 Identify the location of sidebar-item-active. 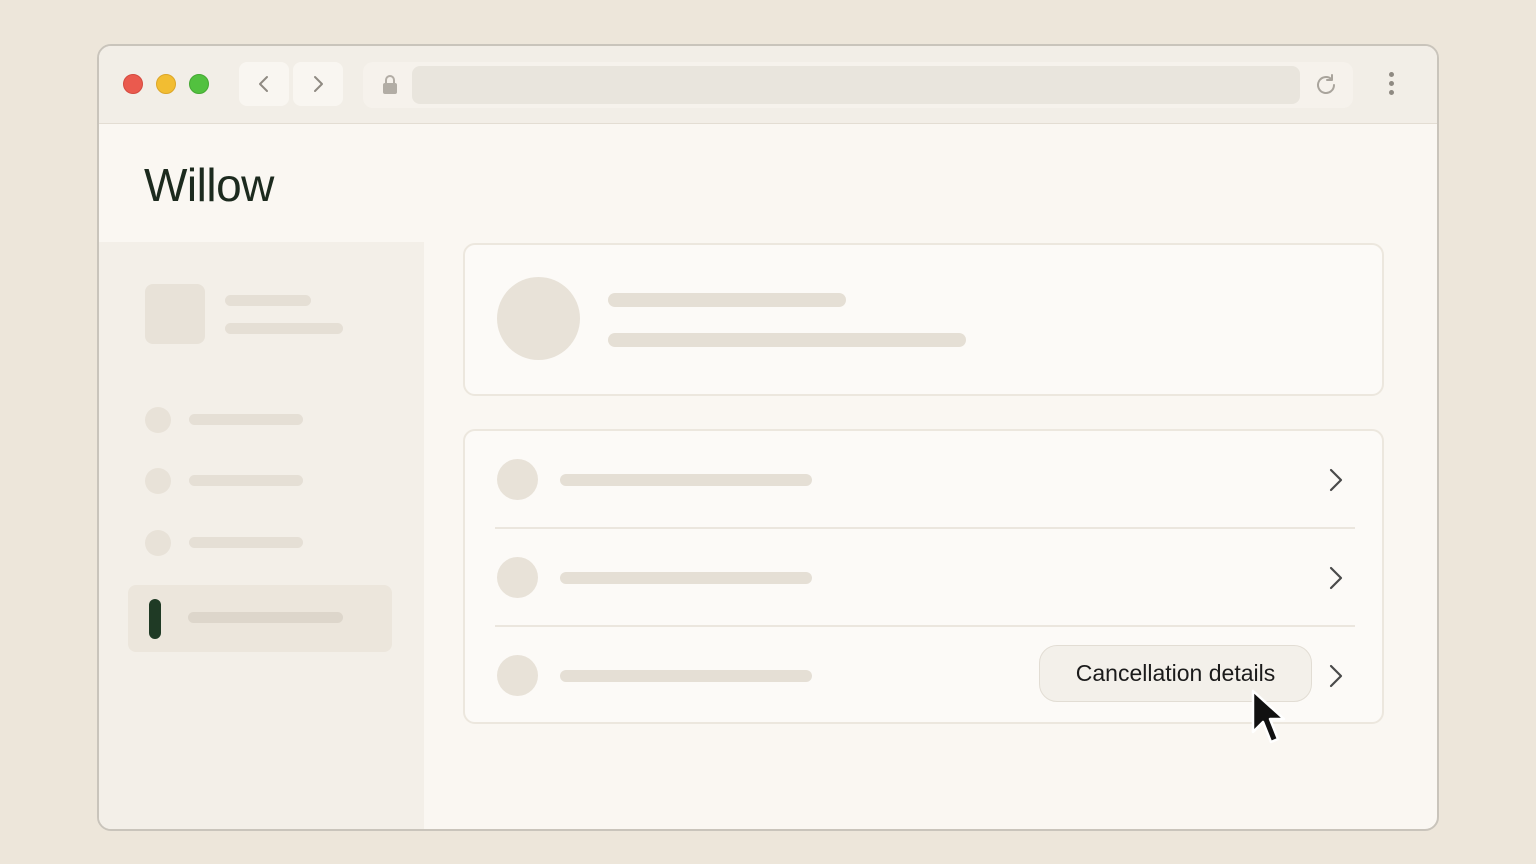
(260, 618).